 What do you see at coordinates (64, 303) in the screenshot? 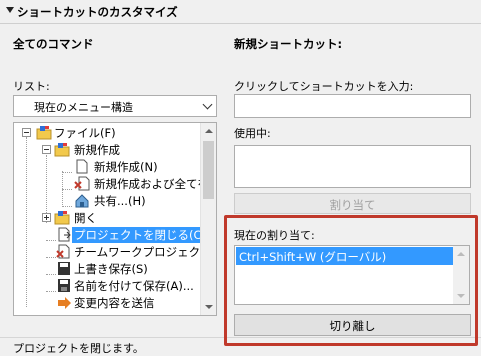
I see `send-changes-icon` at bounding box center [64, 303].